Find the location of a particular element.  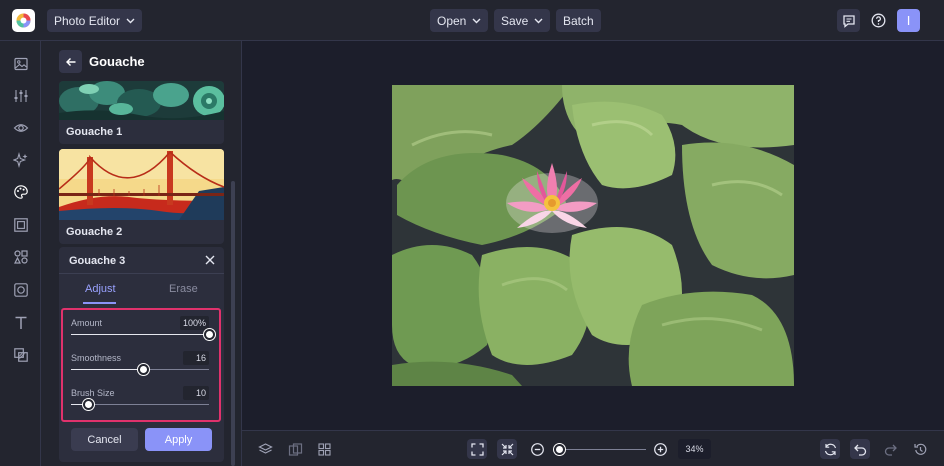

panel-header: Gouache is located at coordinates (141, 61).